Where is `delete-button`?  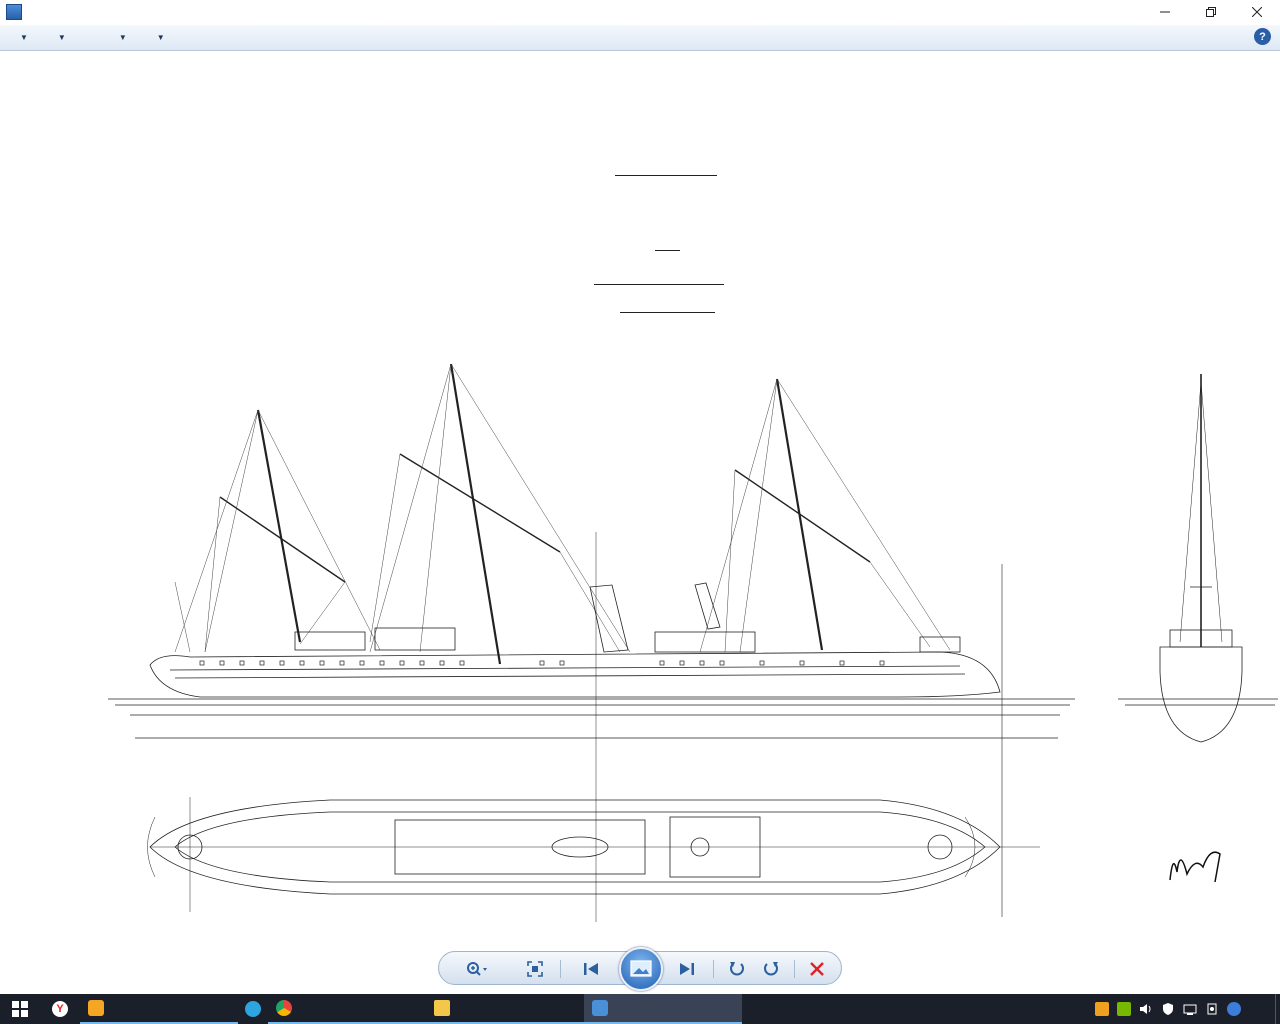 delete-button is located at coordinates (817, 969).